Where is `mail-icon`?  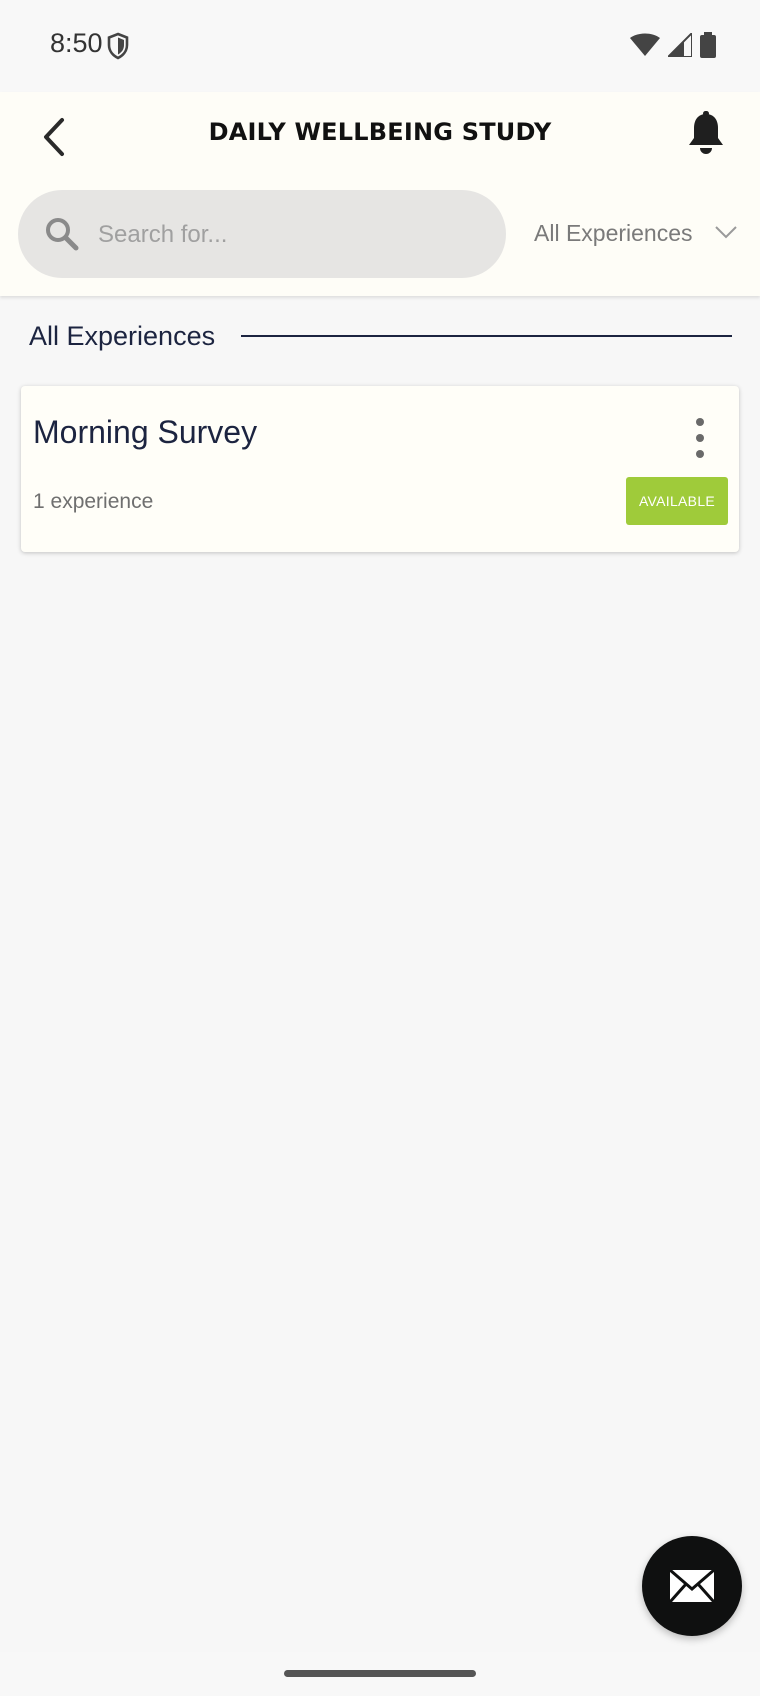 mail-icon is located at coordinates (692, 1586).